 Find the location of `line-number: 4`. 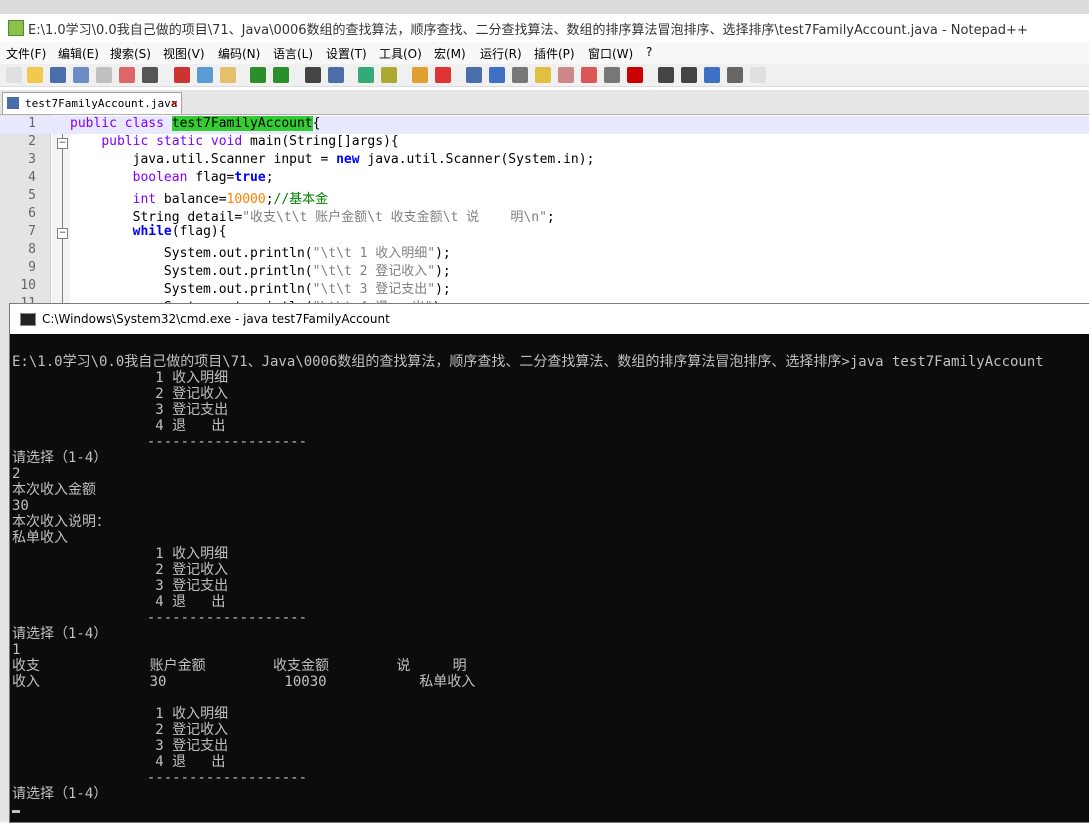

line-number: 4 is located at coordinates (32, 177).